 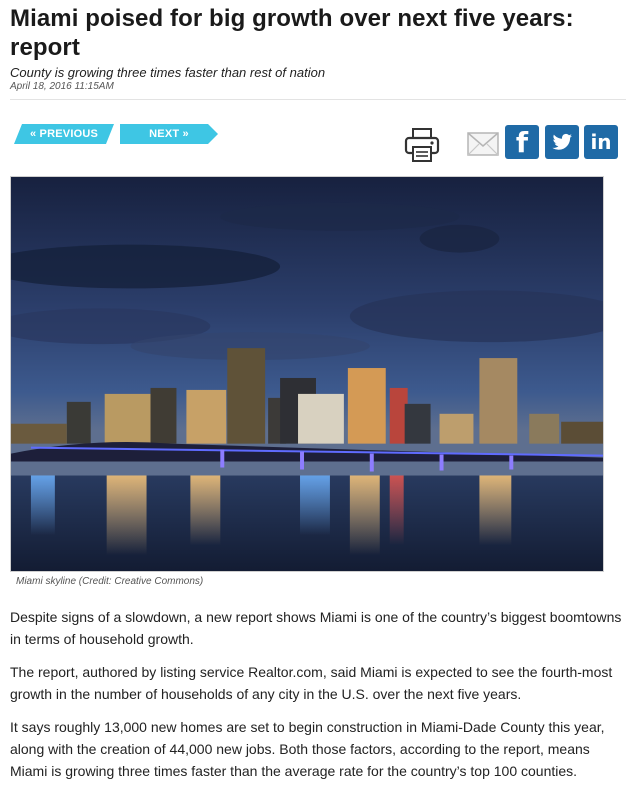 I want to click on twitter-icon, so click(x=562, y=142).